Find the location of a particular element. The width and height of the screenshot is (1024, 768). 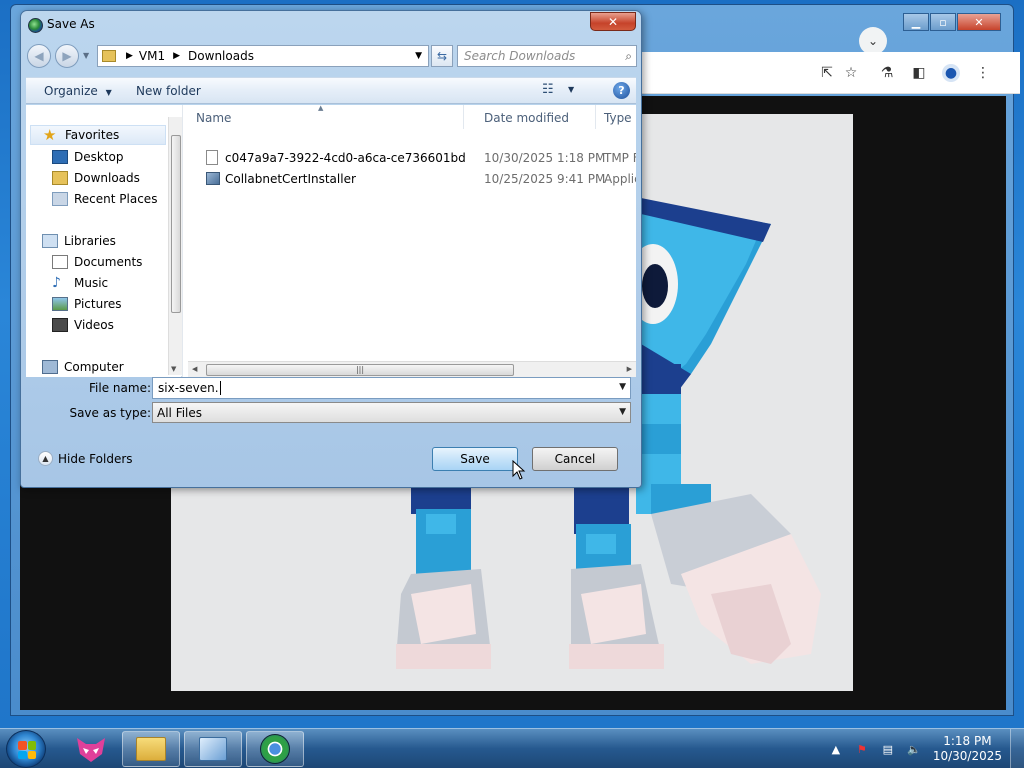

nav-item-computer: Computer is located at coordinates (83, 367).